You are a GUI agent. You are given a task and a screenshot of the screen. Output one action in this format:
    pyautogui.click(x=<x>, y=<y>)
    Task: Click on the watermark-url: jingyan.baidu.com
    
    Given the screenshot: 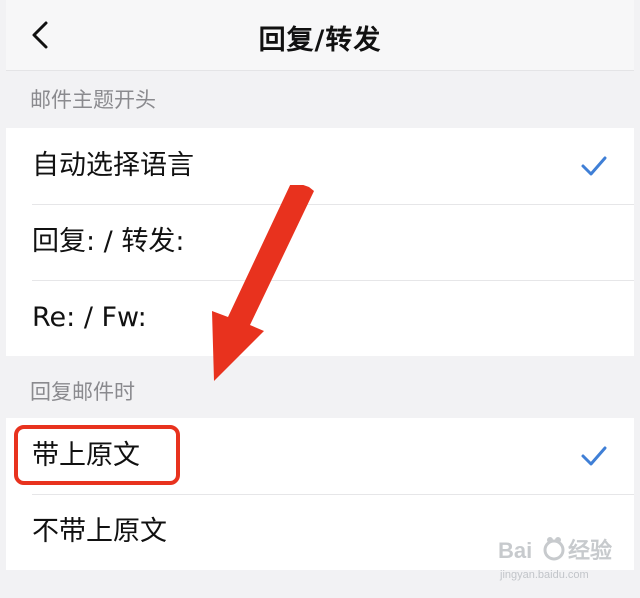 What is the action you would take?
    pyautogui.click(x=544, y=575)
    